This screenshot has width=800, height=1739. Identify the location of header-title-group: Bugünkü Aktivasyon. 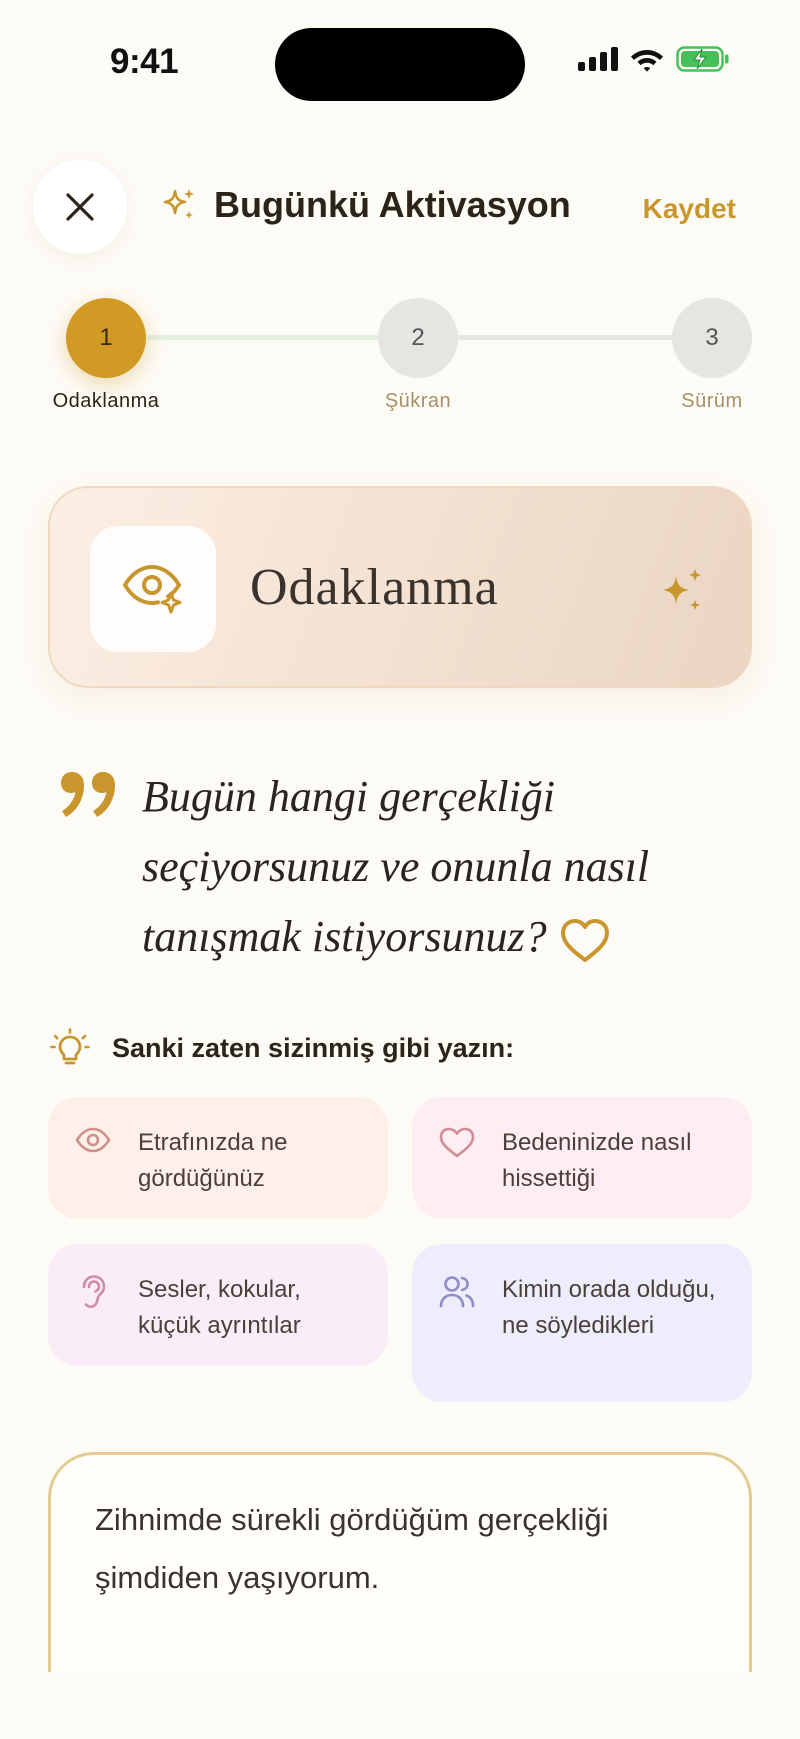
(365, 205).